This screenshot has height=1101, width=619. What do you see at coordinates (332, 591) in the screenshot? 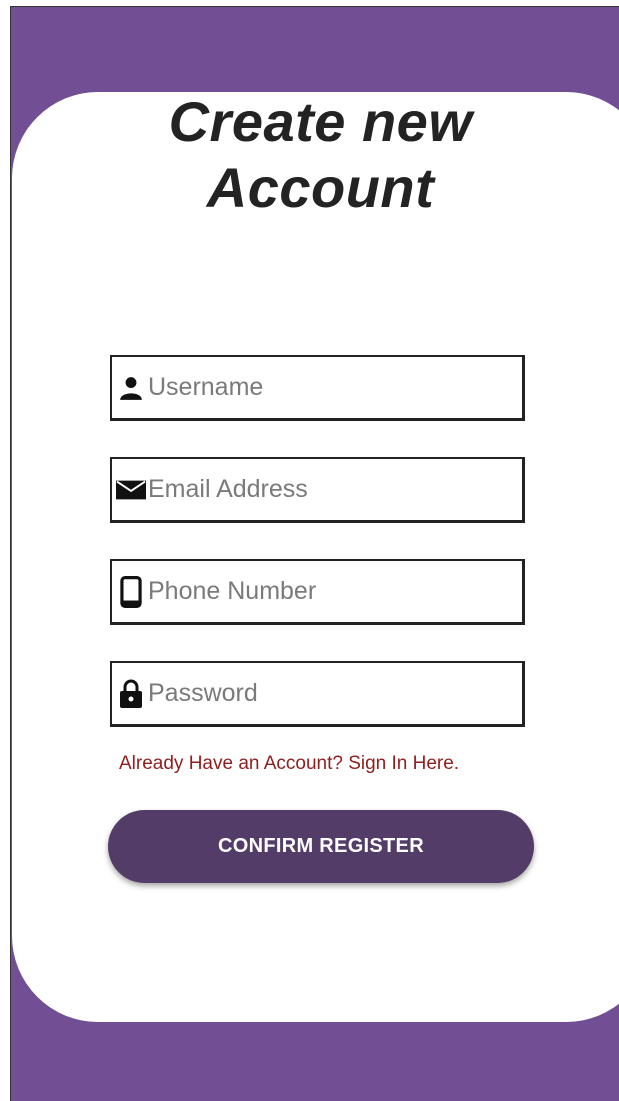
I see `phone-input` at bounding box center [332, 591].